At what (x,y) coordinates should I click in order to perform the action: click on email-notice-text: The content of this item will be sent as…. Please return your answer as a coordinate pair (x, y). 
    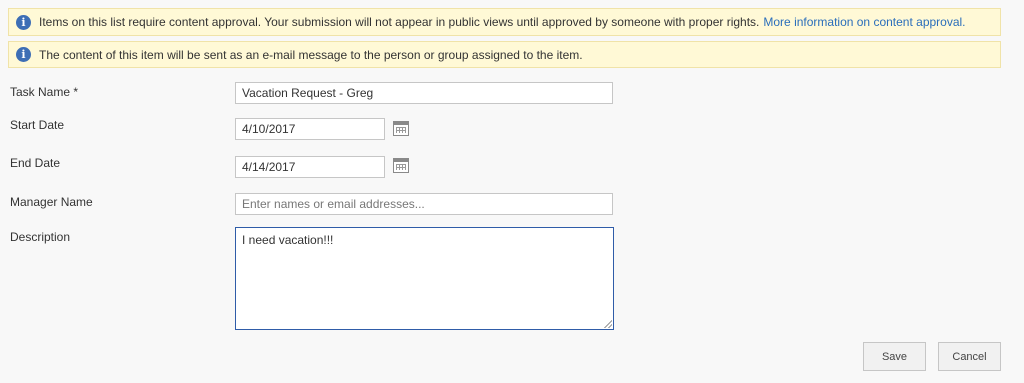
    Looking at the image, I should click on (311, 54).